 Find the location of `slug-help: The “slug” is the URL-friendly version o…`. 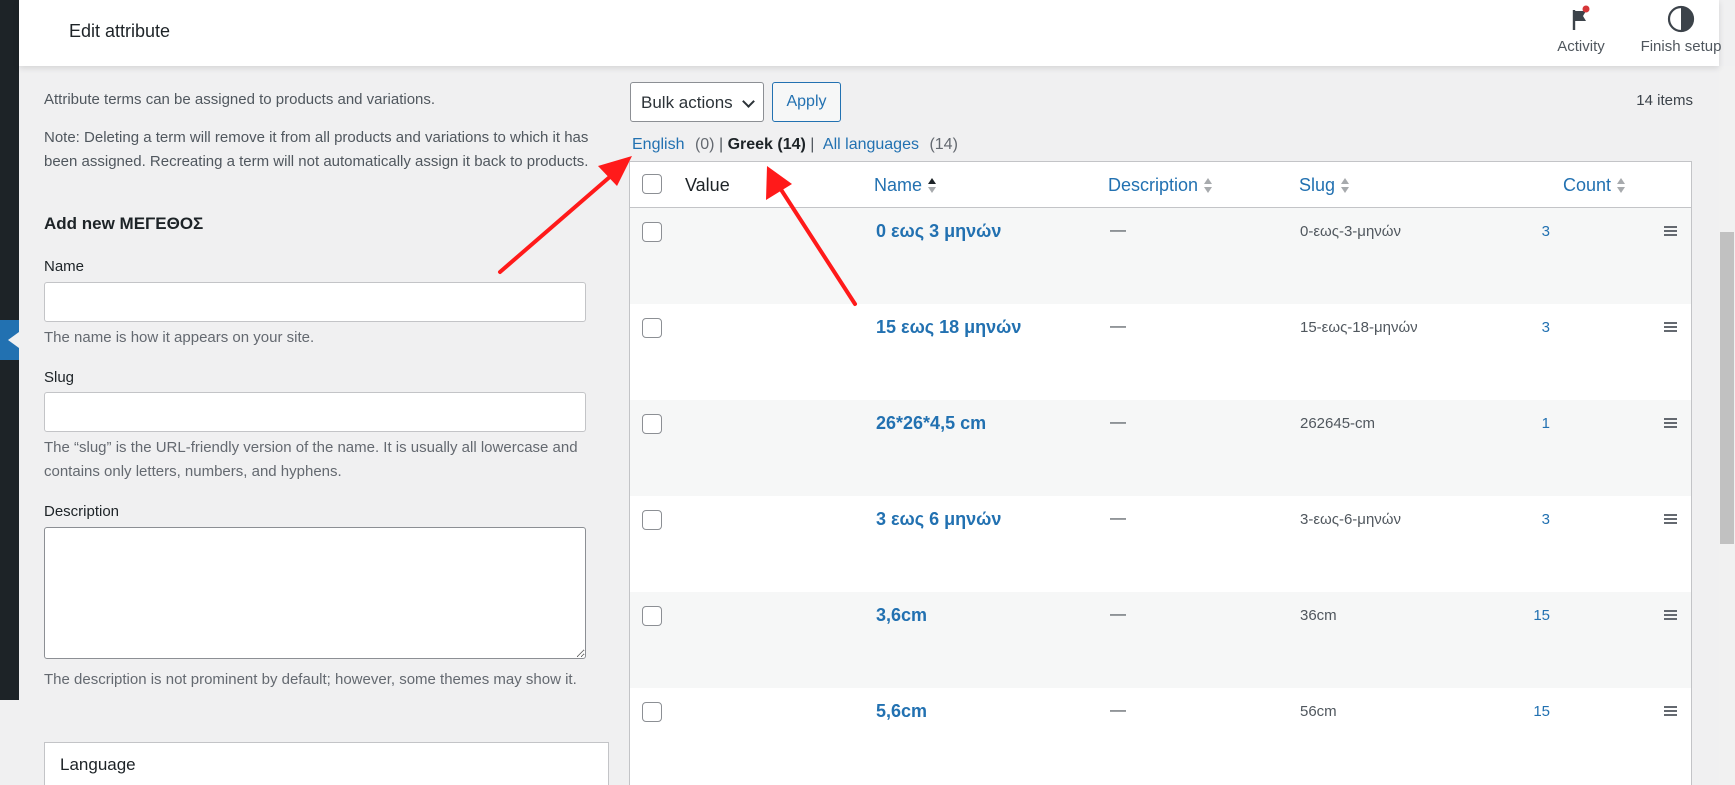

slug-help: The “slug” is the URL-friendly version o… is located at coordinates (311, 459).